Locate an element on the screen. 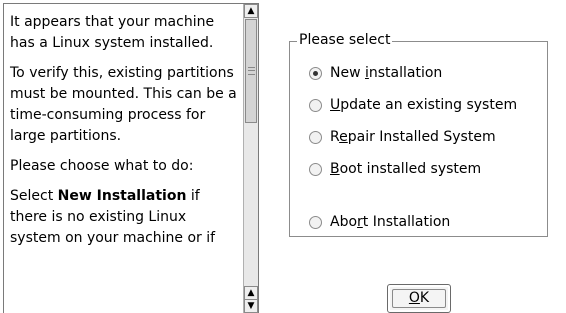 The image size is (566, 313). options-frame-legend: Please select is located at coordinates (345, 40).